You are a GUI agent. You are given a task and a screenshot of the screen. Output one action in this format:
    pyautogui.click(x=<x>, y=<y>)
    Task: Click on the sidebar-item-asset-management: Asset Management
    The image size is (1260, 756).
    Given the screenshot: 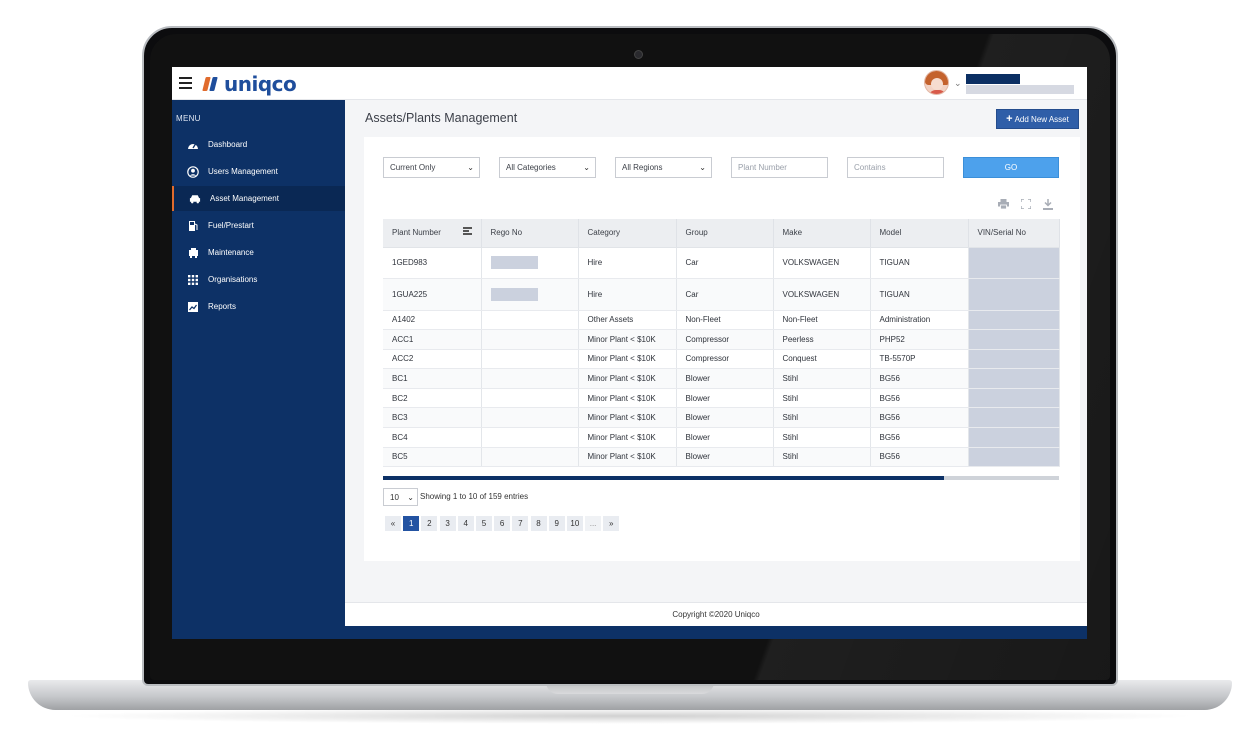 What is the action you would take?
    pyautogui.click(x=258, y=198)
    